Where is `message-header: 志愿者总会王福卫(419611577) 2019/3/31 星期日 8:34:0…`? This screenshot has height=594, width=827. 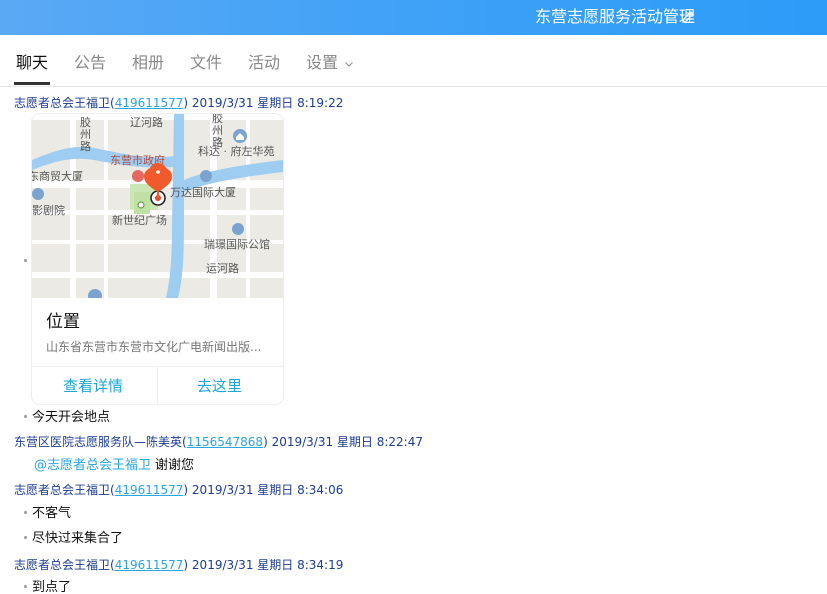
message-header: 志愿者总会王福卫(419611577) 2019/3/31 星期日 8:34:0… is located at coordinates (179, 490).